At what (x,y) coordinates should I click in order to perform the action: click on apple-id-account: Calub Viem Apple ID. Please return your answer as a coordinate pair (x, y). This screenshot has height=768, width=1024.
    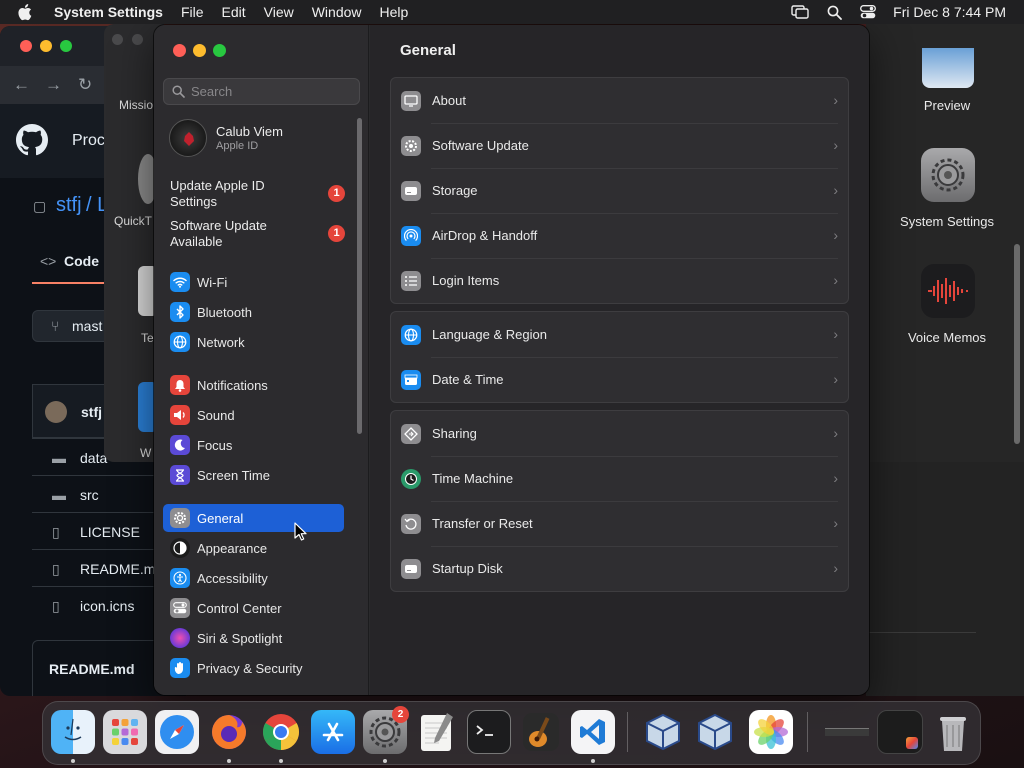
    Looking at the image, I should click on (264, 139).